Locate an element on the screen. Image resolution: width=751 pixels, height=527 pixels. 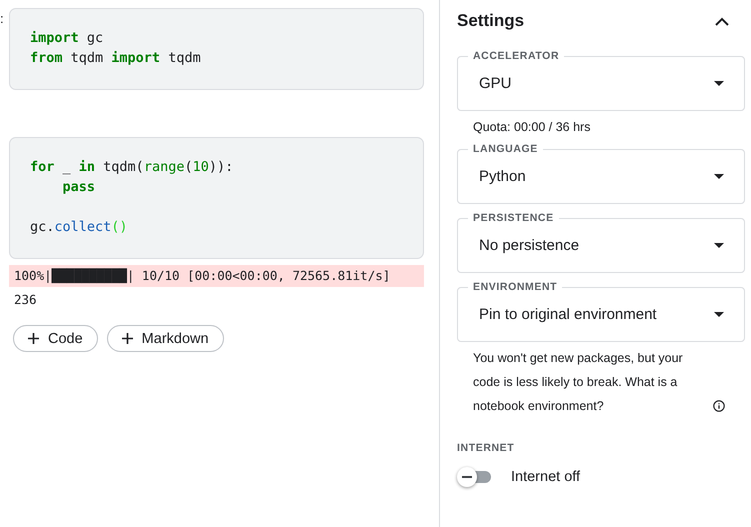
collapse-icon is located at coordinates (722, 21).